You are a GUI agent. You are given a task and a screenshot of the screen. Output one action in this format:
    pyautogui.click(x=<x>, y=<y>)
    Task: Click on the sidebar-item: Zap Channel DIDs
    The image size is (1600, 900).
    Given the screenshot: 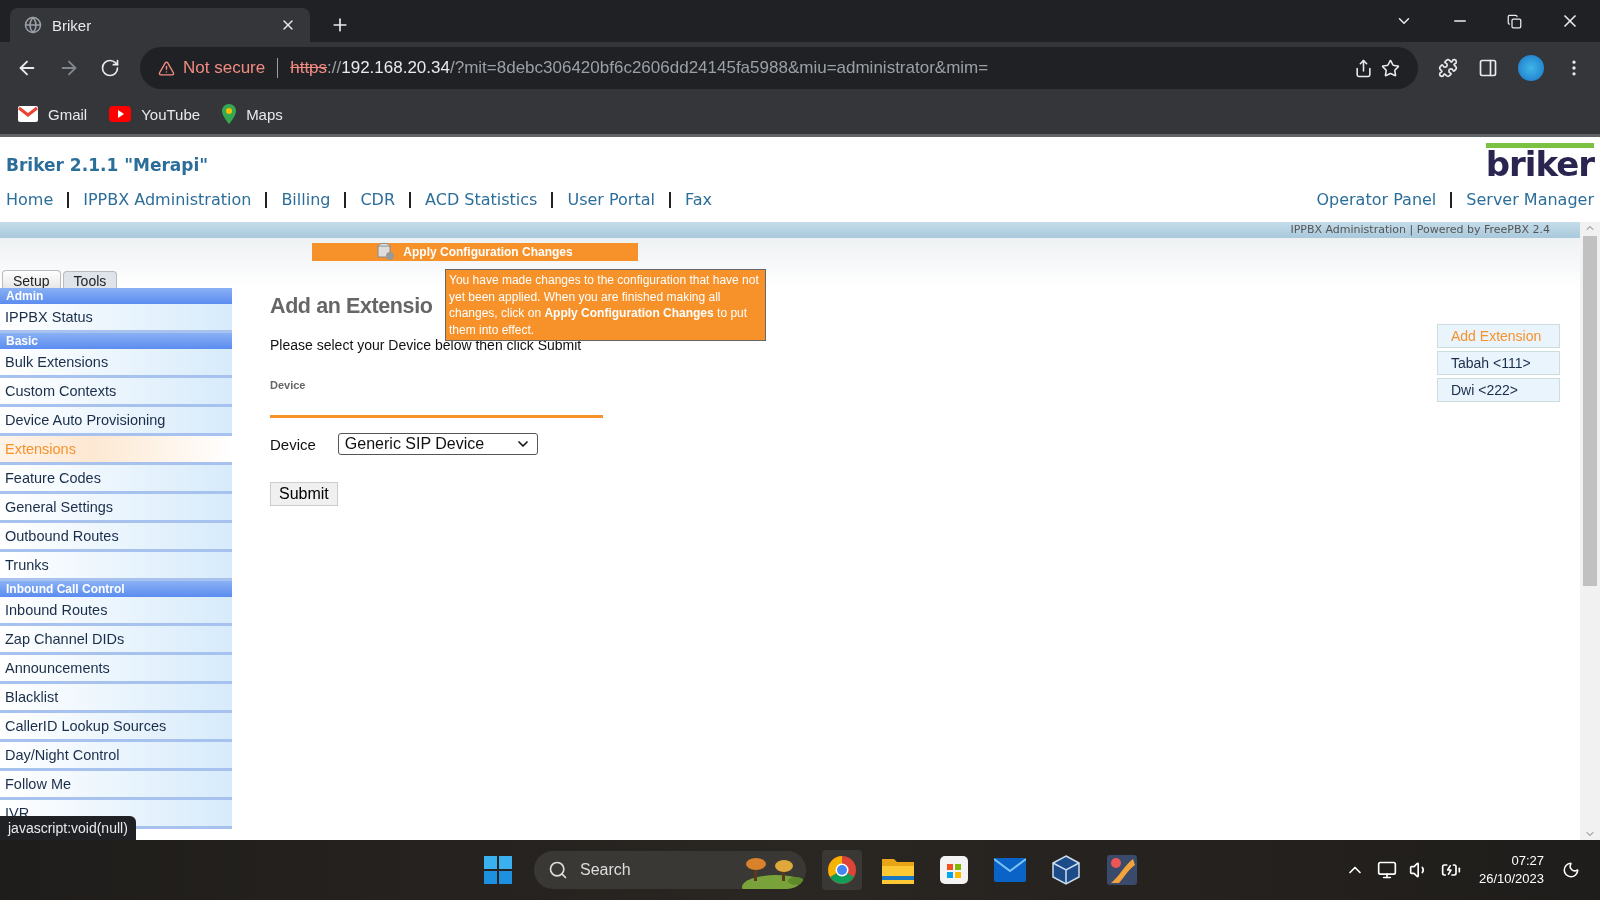 What is the action you would take?
    pyautogui.click(x=116, y=640)
    